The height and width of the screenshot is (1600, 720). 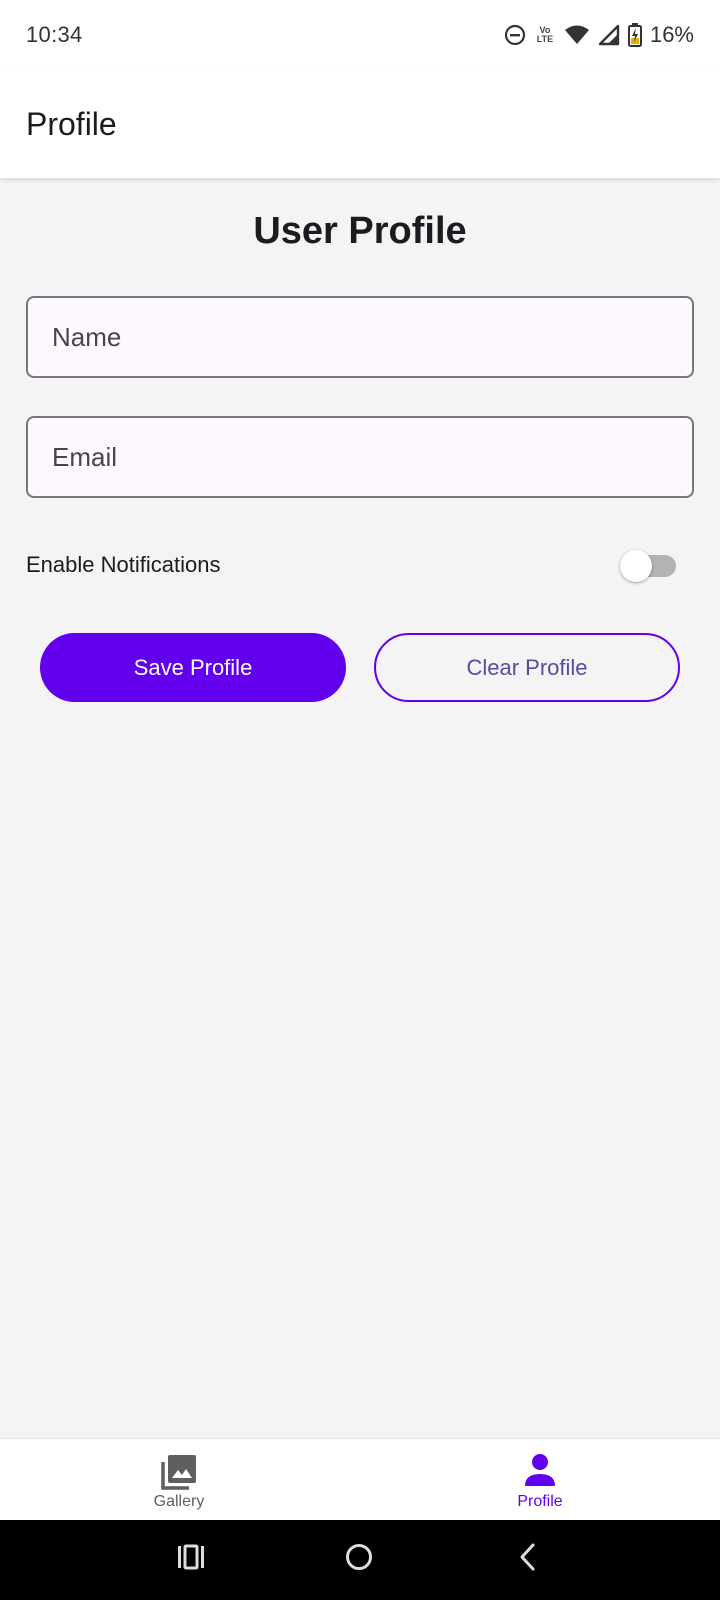 I want to click on battery-percent: 16%, so click(x=671, y=34).